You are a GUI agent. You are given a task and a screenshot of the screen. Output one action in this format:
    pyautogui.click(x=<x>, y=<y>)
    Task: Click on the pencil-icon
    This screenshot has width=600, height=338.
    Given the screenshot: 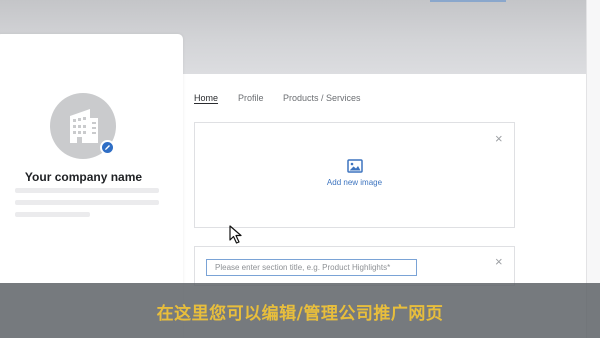 What is the action you would take?
    pyautogui.click(x=107, y=147)
    